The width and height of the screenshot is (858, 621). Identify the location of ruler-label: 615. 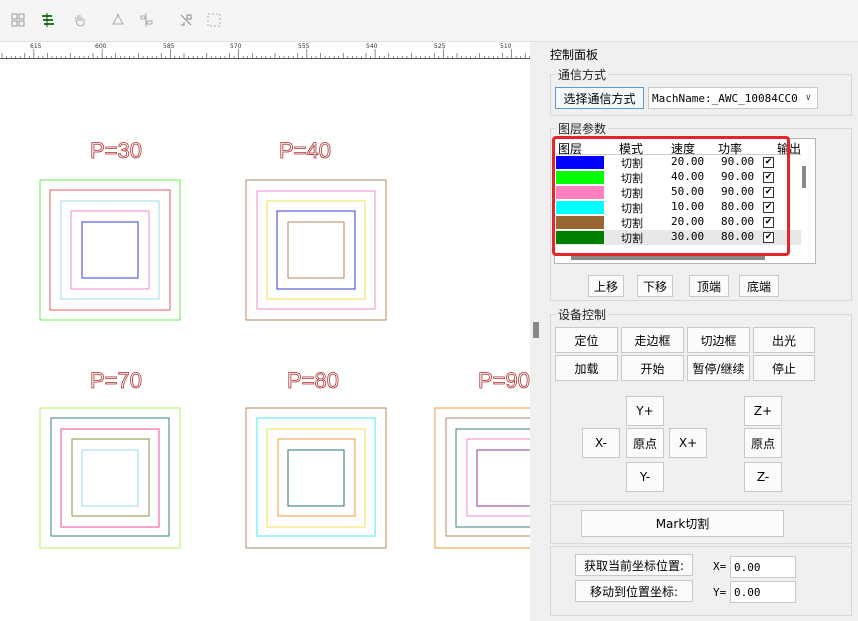
(36, 46).